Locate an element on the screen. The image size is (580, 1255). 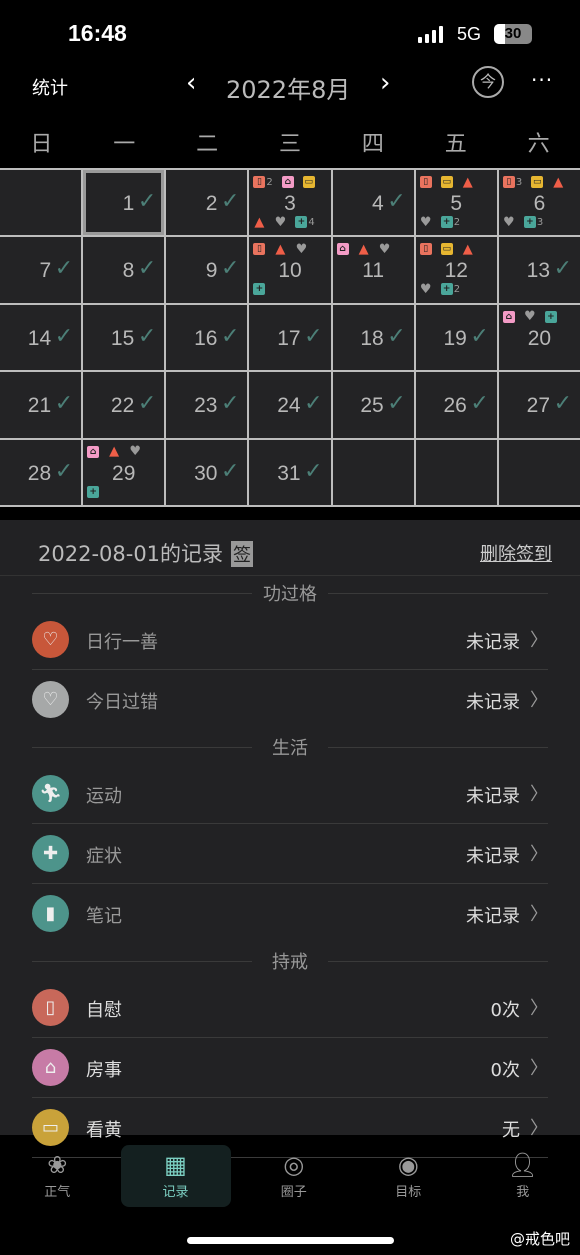
day-number: 14 is located at coordinates (39, 338).